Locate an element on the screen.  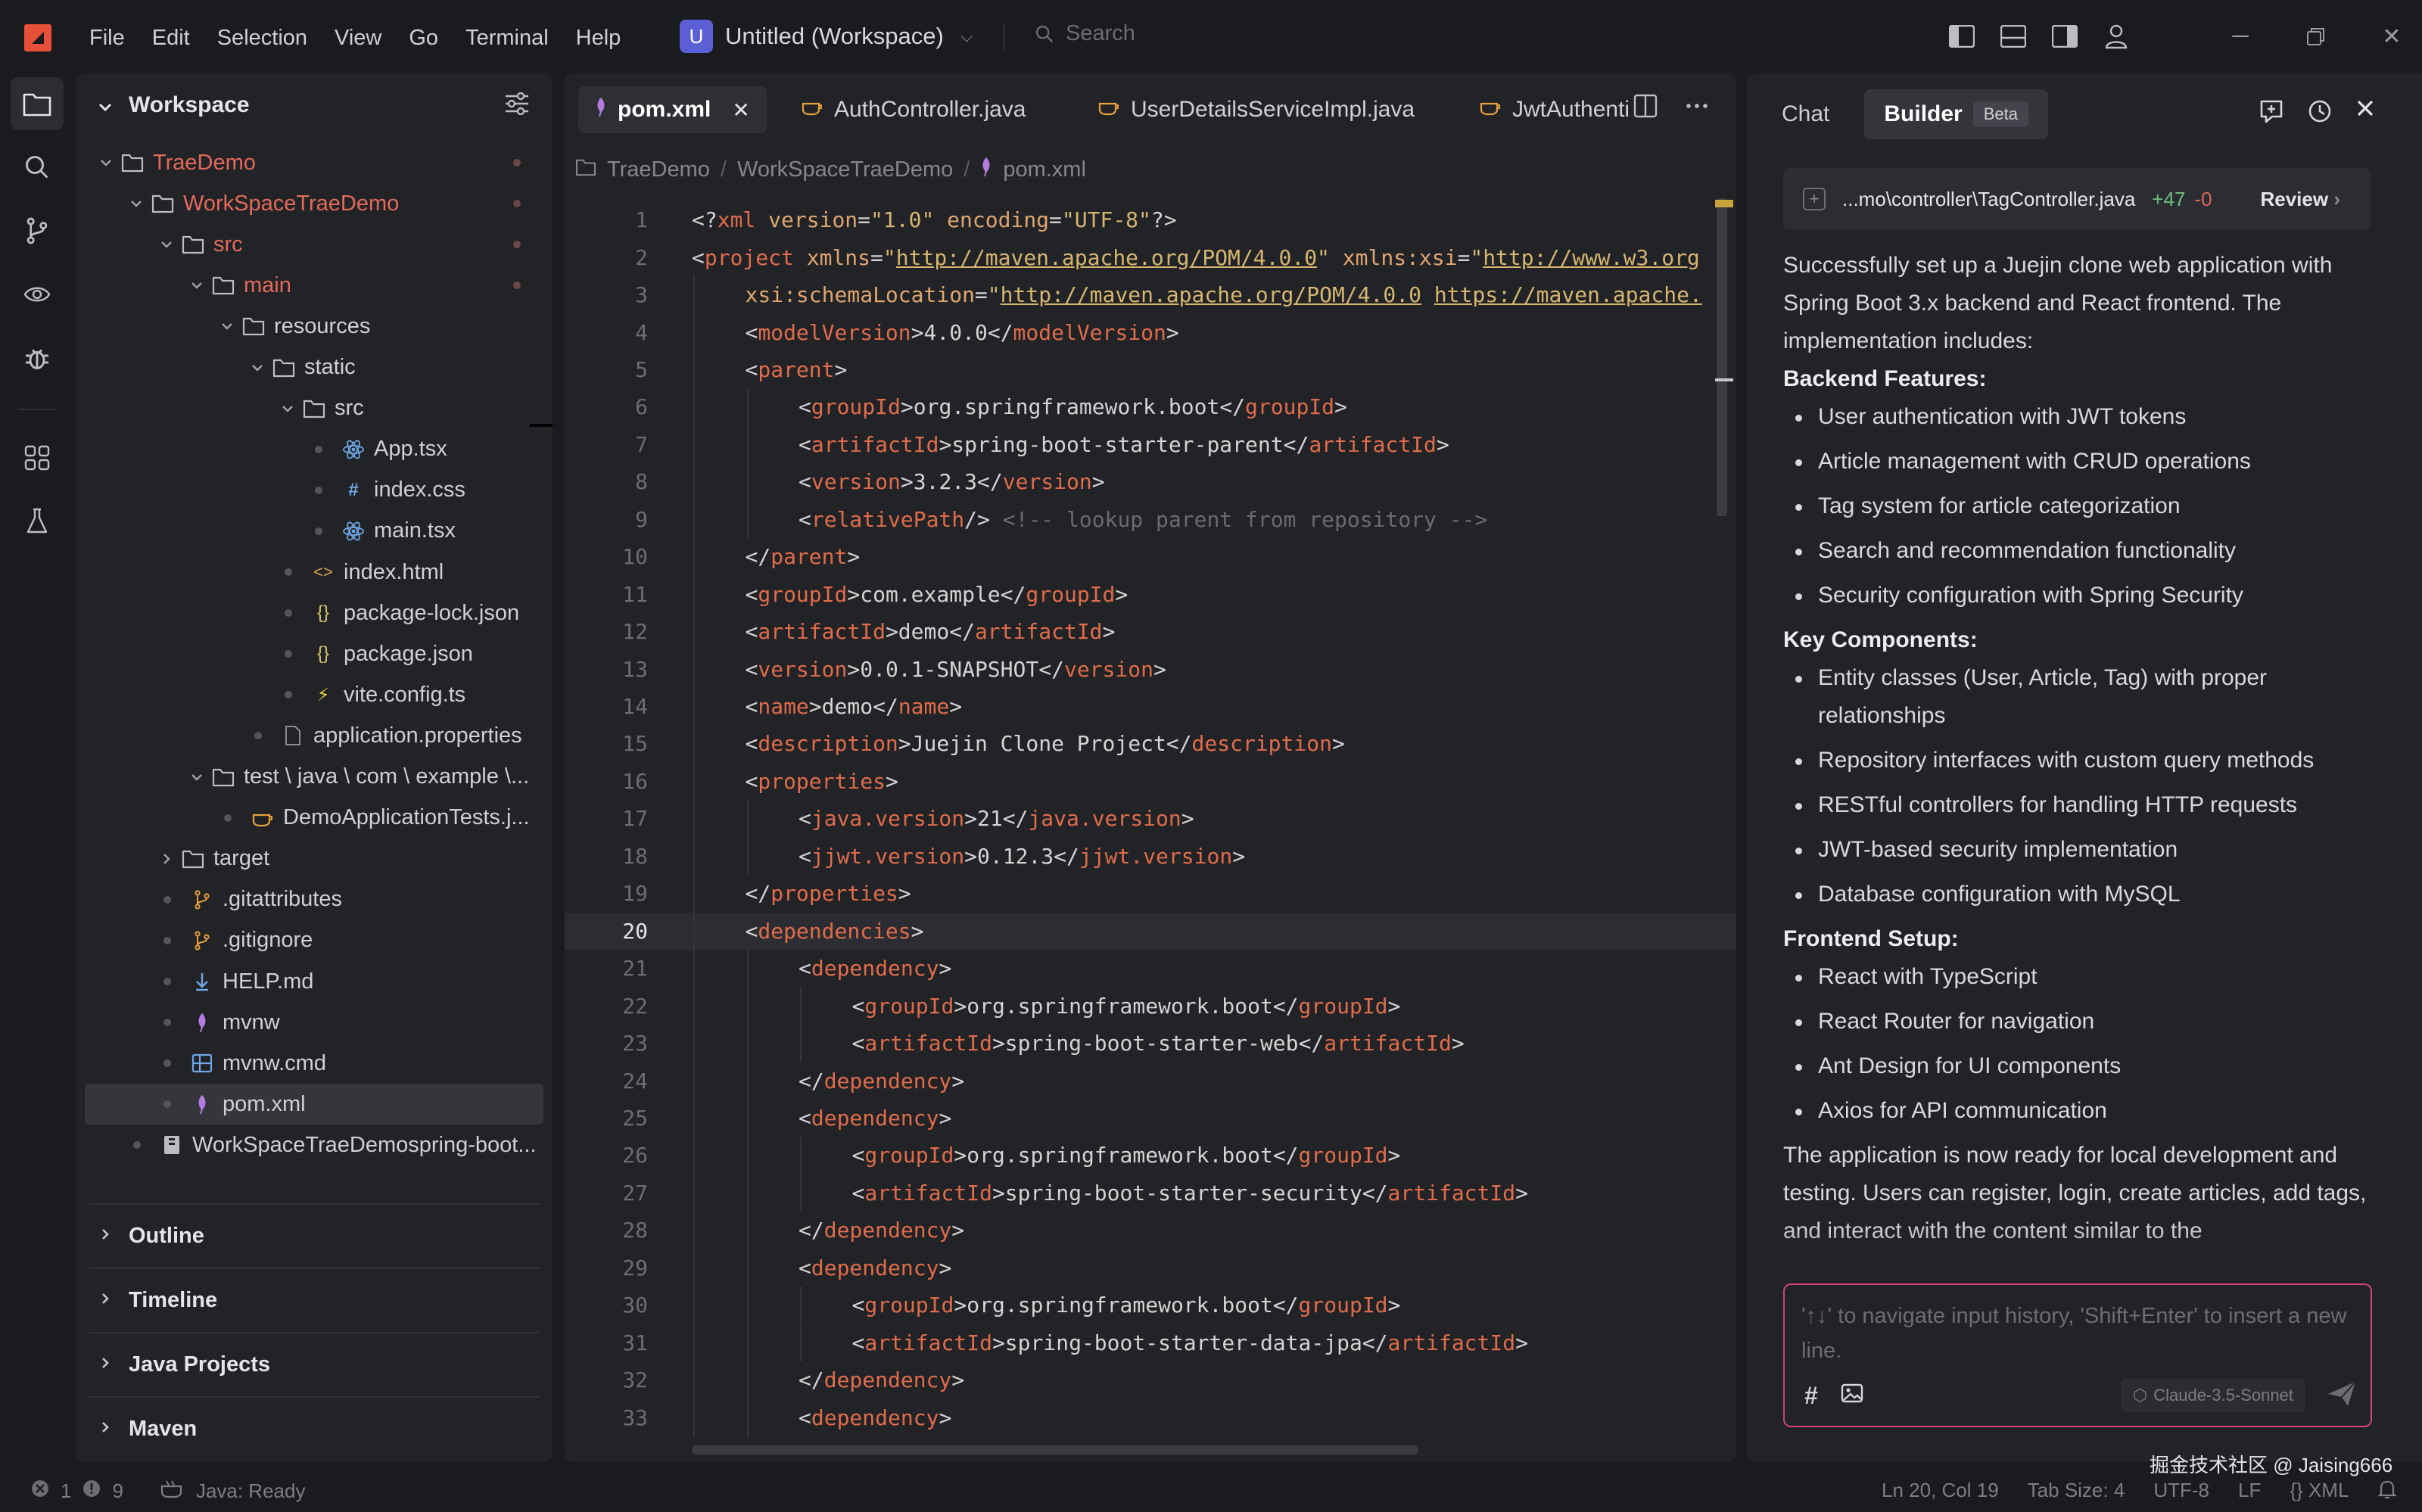
menu-file: File is located at coordinates (107, 38).